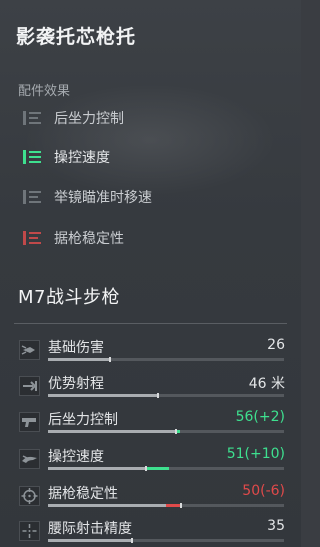 Image resolution: width=320 pixels, height=547 pixels. I want to click on stat-value: 46 米, so click(266, 384).